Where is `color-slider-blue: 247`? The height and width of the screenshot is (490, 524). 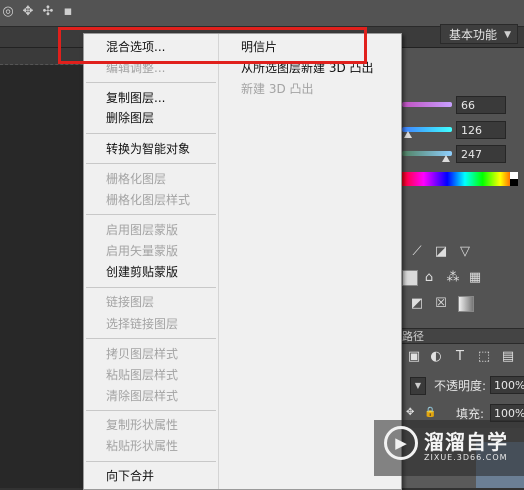
color-slider-blue: 247 is located at coordinates (462, 156).